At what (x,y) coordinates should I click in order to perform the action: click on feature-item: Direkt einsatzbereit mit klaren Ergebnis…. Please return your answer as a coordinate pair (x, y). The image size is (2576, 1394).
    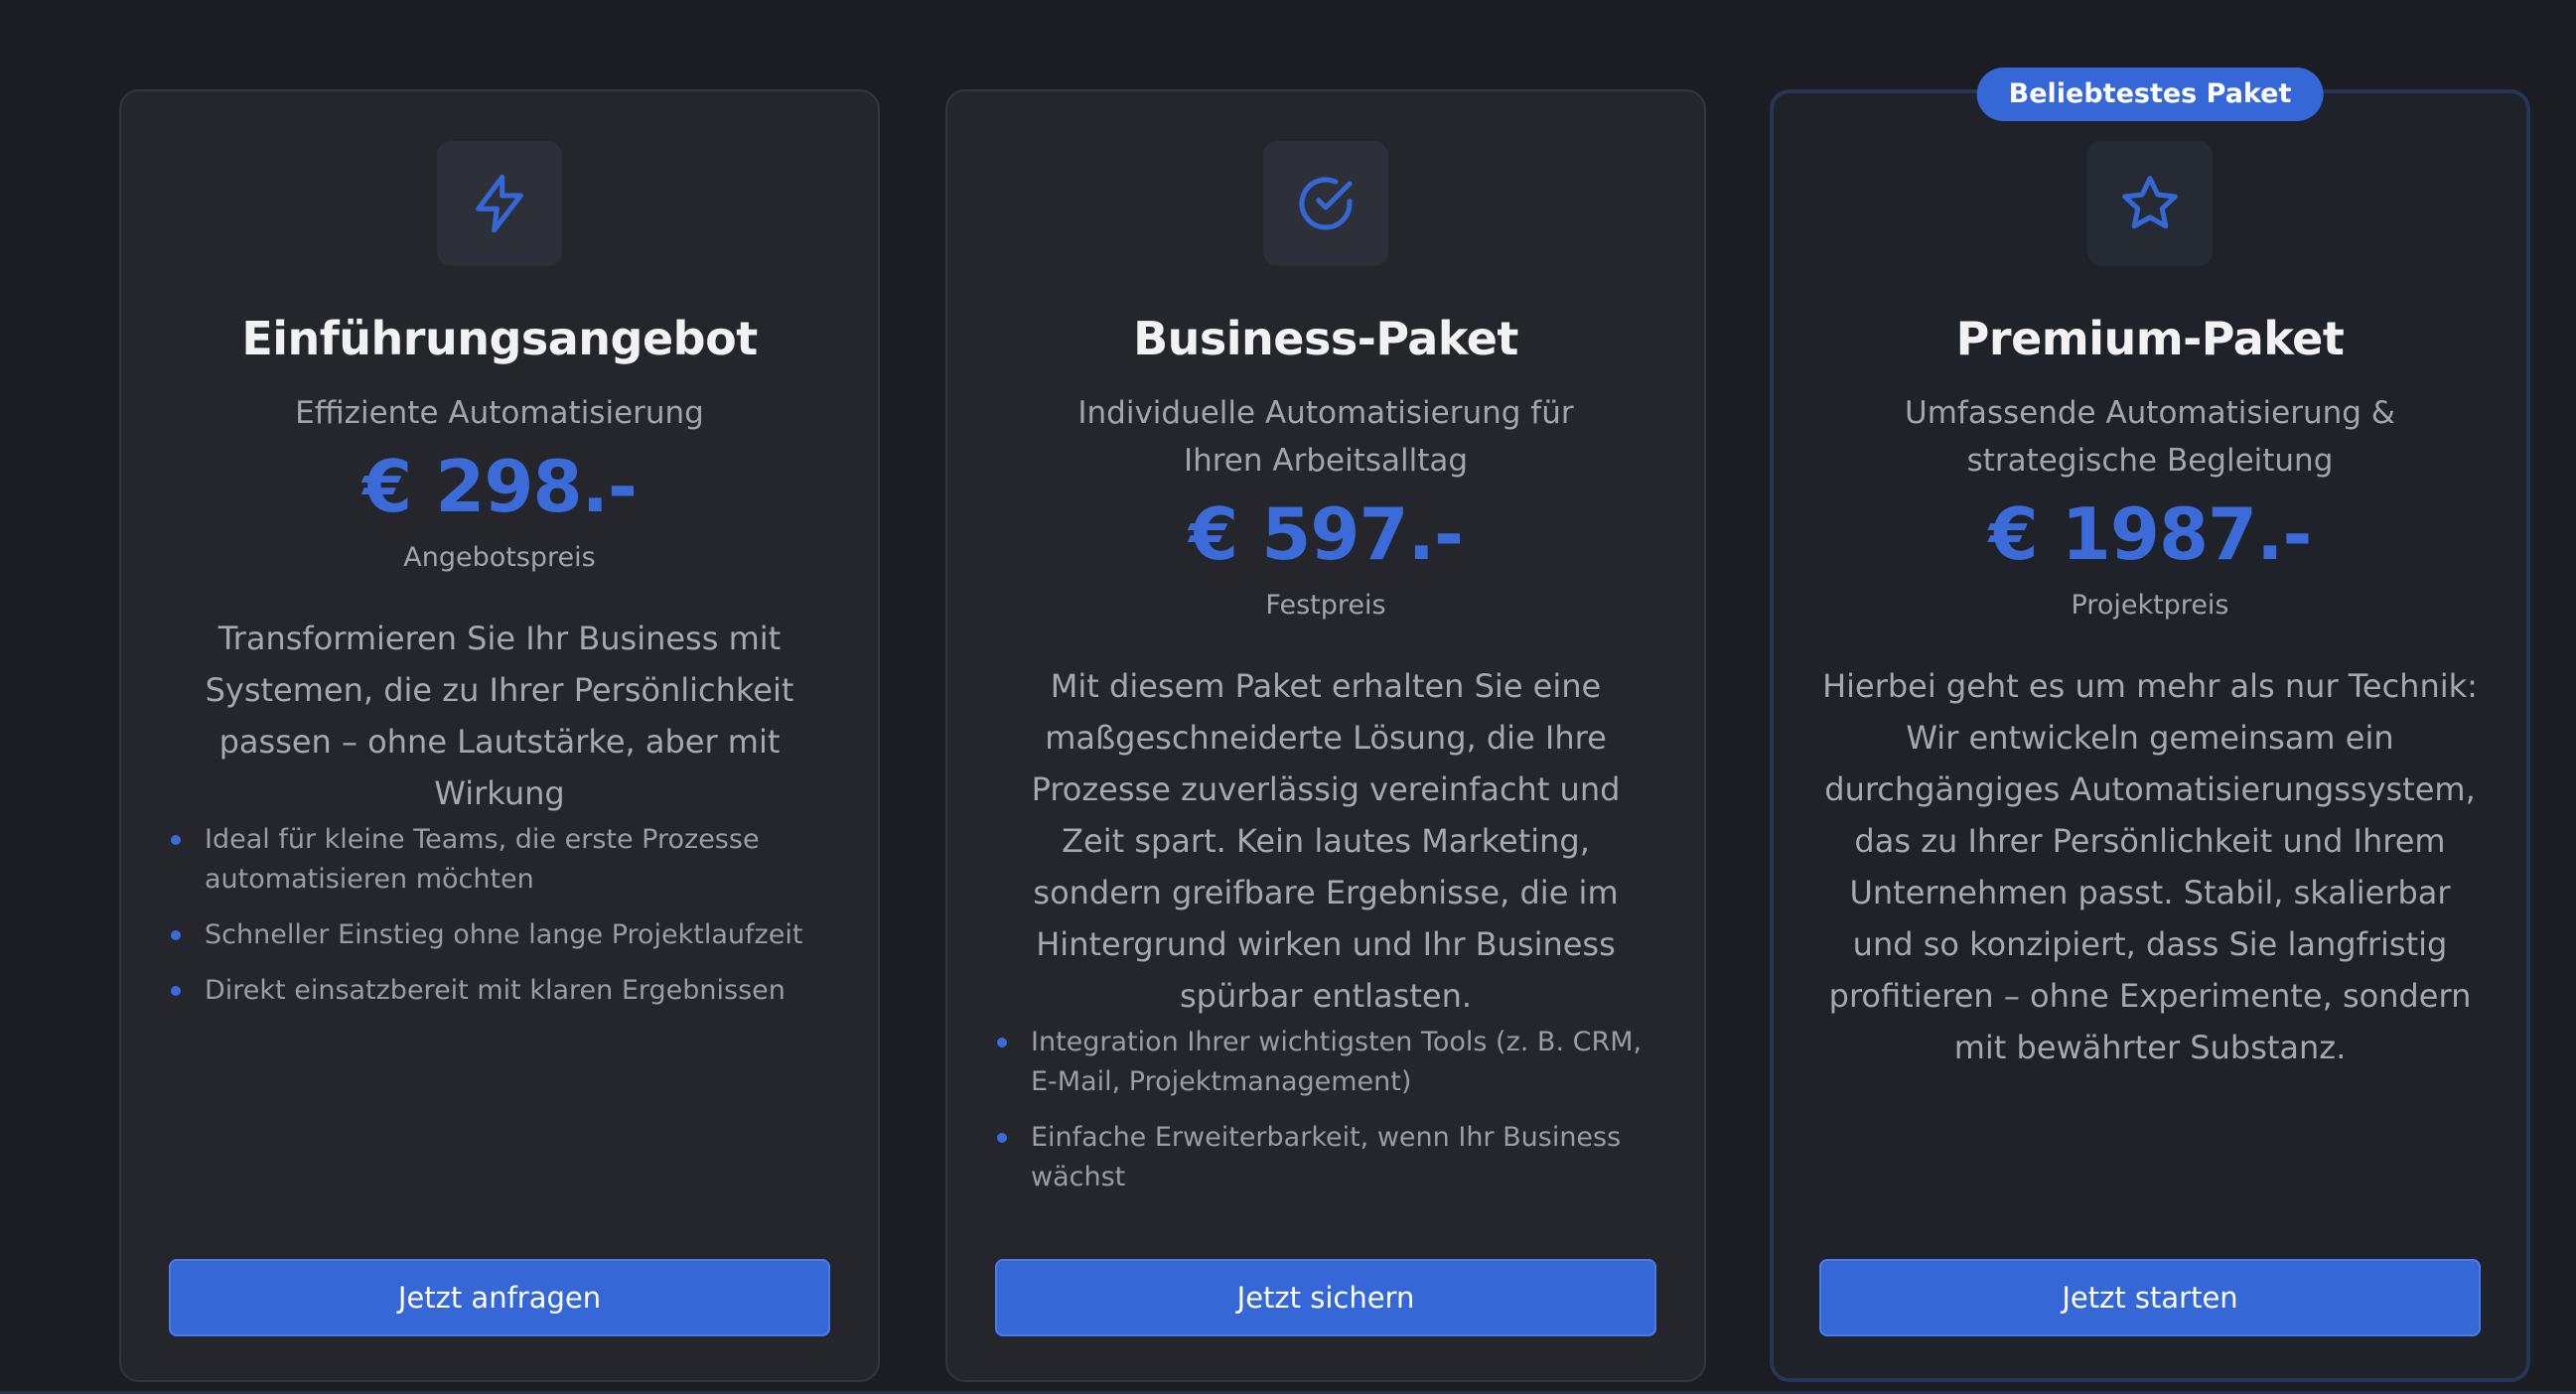
    Looking at the image, I should click on (493, 991).